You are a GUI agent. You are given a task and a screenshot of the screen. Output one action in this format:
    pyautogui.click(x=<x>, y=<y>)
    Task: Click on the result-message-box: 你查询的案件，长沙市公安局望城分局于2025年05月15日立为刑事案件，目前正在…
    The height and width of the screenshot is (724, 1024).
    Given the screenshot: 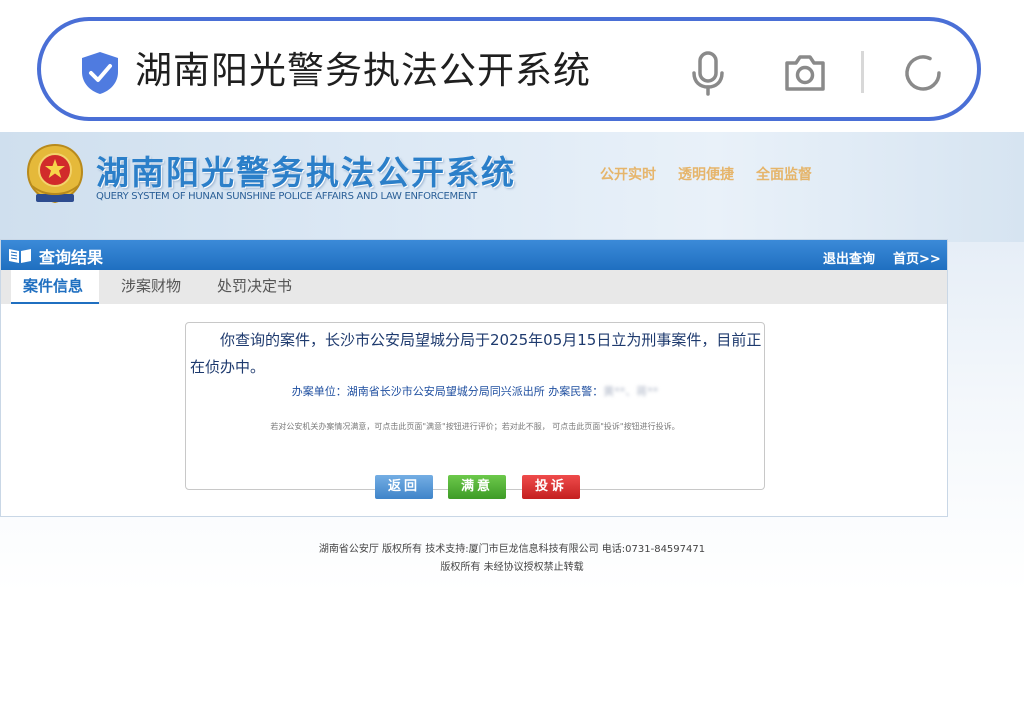 What is the action you would take?
    pyautogui.click(x=475, y=410)
    